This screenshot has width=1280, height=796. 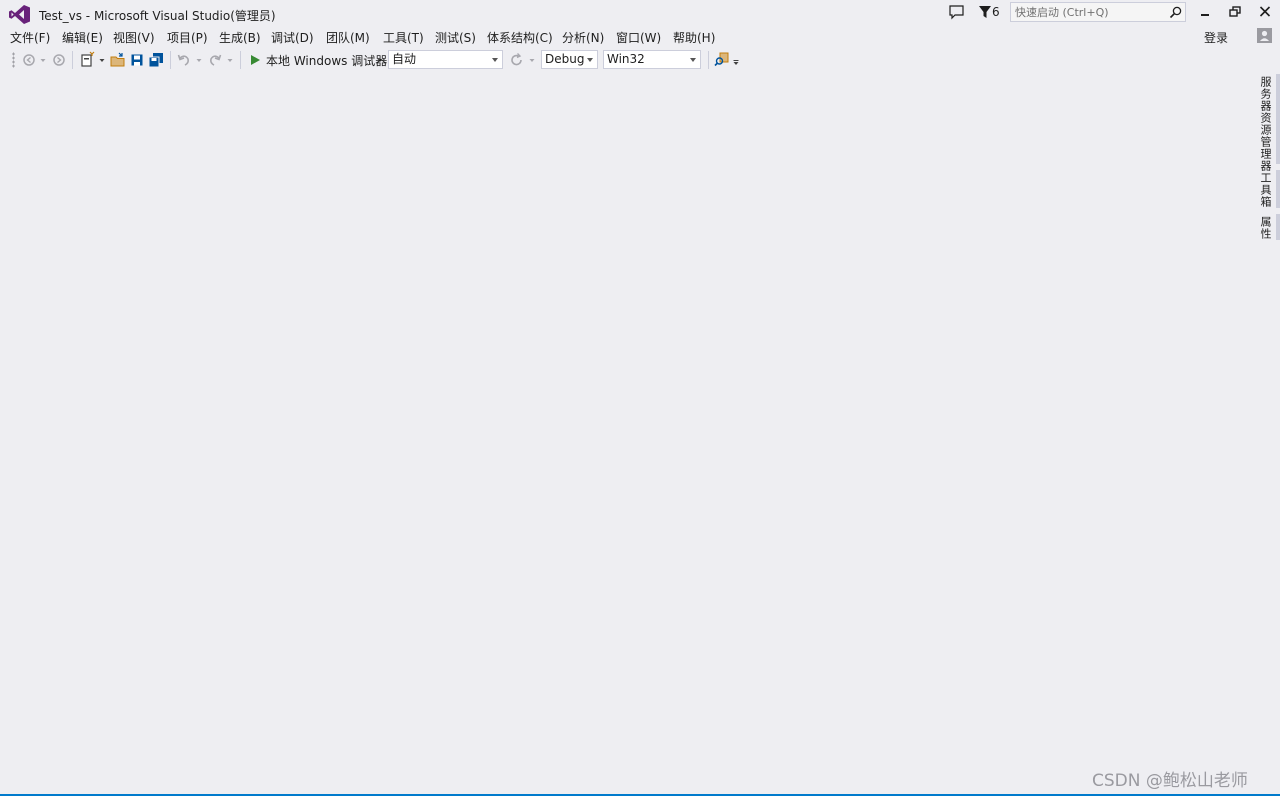 I want to click on menu-project: 项目(P), so click(x=187, y=37).